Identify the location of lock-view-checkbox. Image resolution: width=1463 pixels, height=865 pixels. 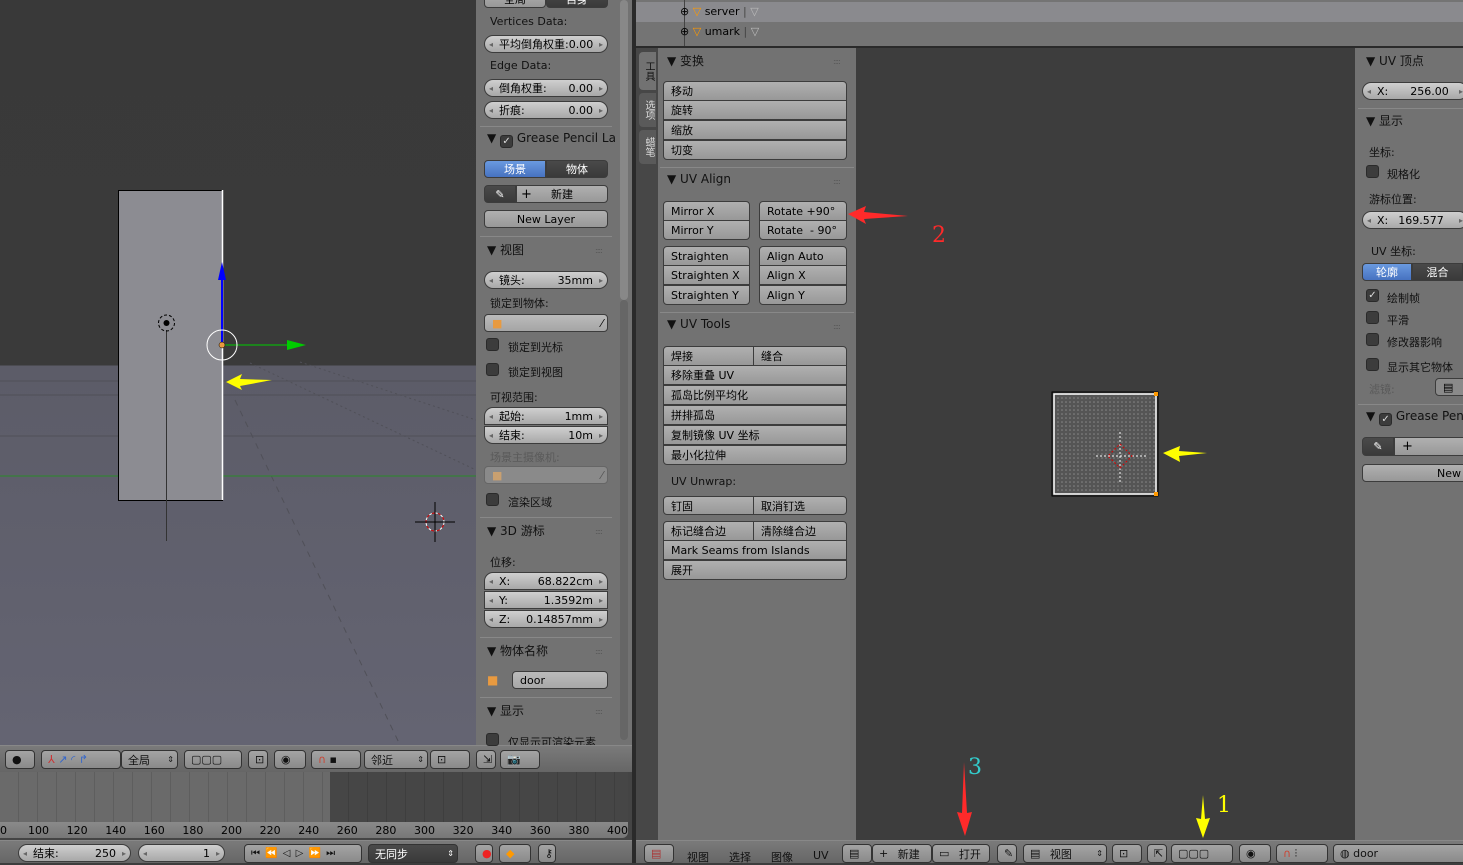
(492, 369).